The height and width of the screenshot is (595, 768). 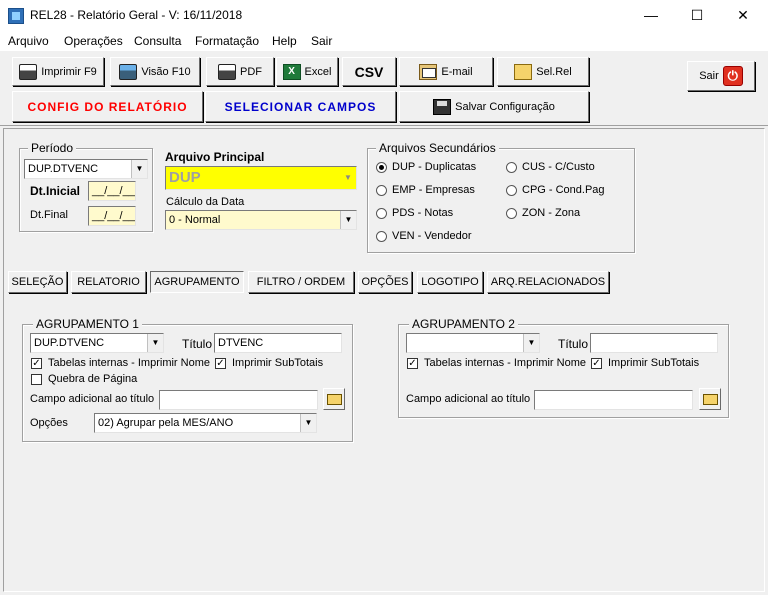 What do you see at coordinates (511, 213) in the screenshot?
I see `radio-zon` at bounding box center [511, 213].